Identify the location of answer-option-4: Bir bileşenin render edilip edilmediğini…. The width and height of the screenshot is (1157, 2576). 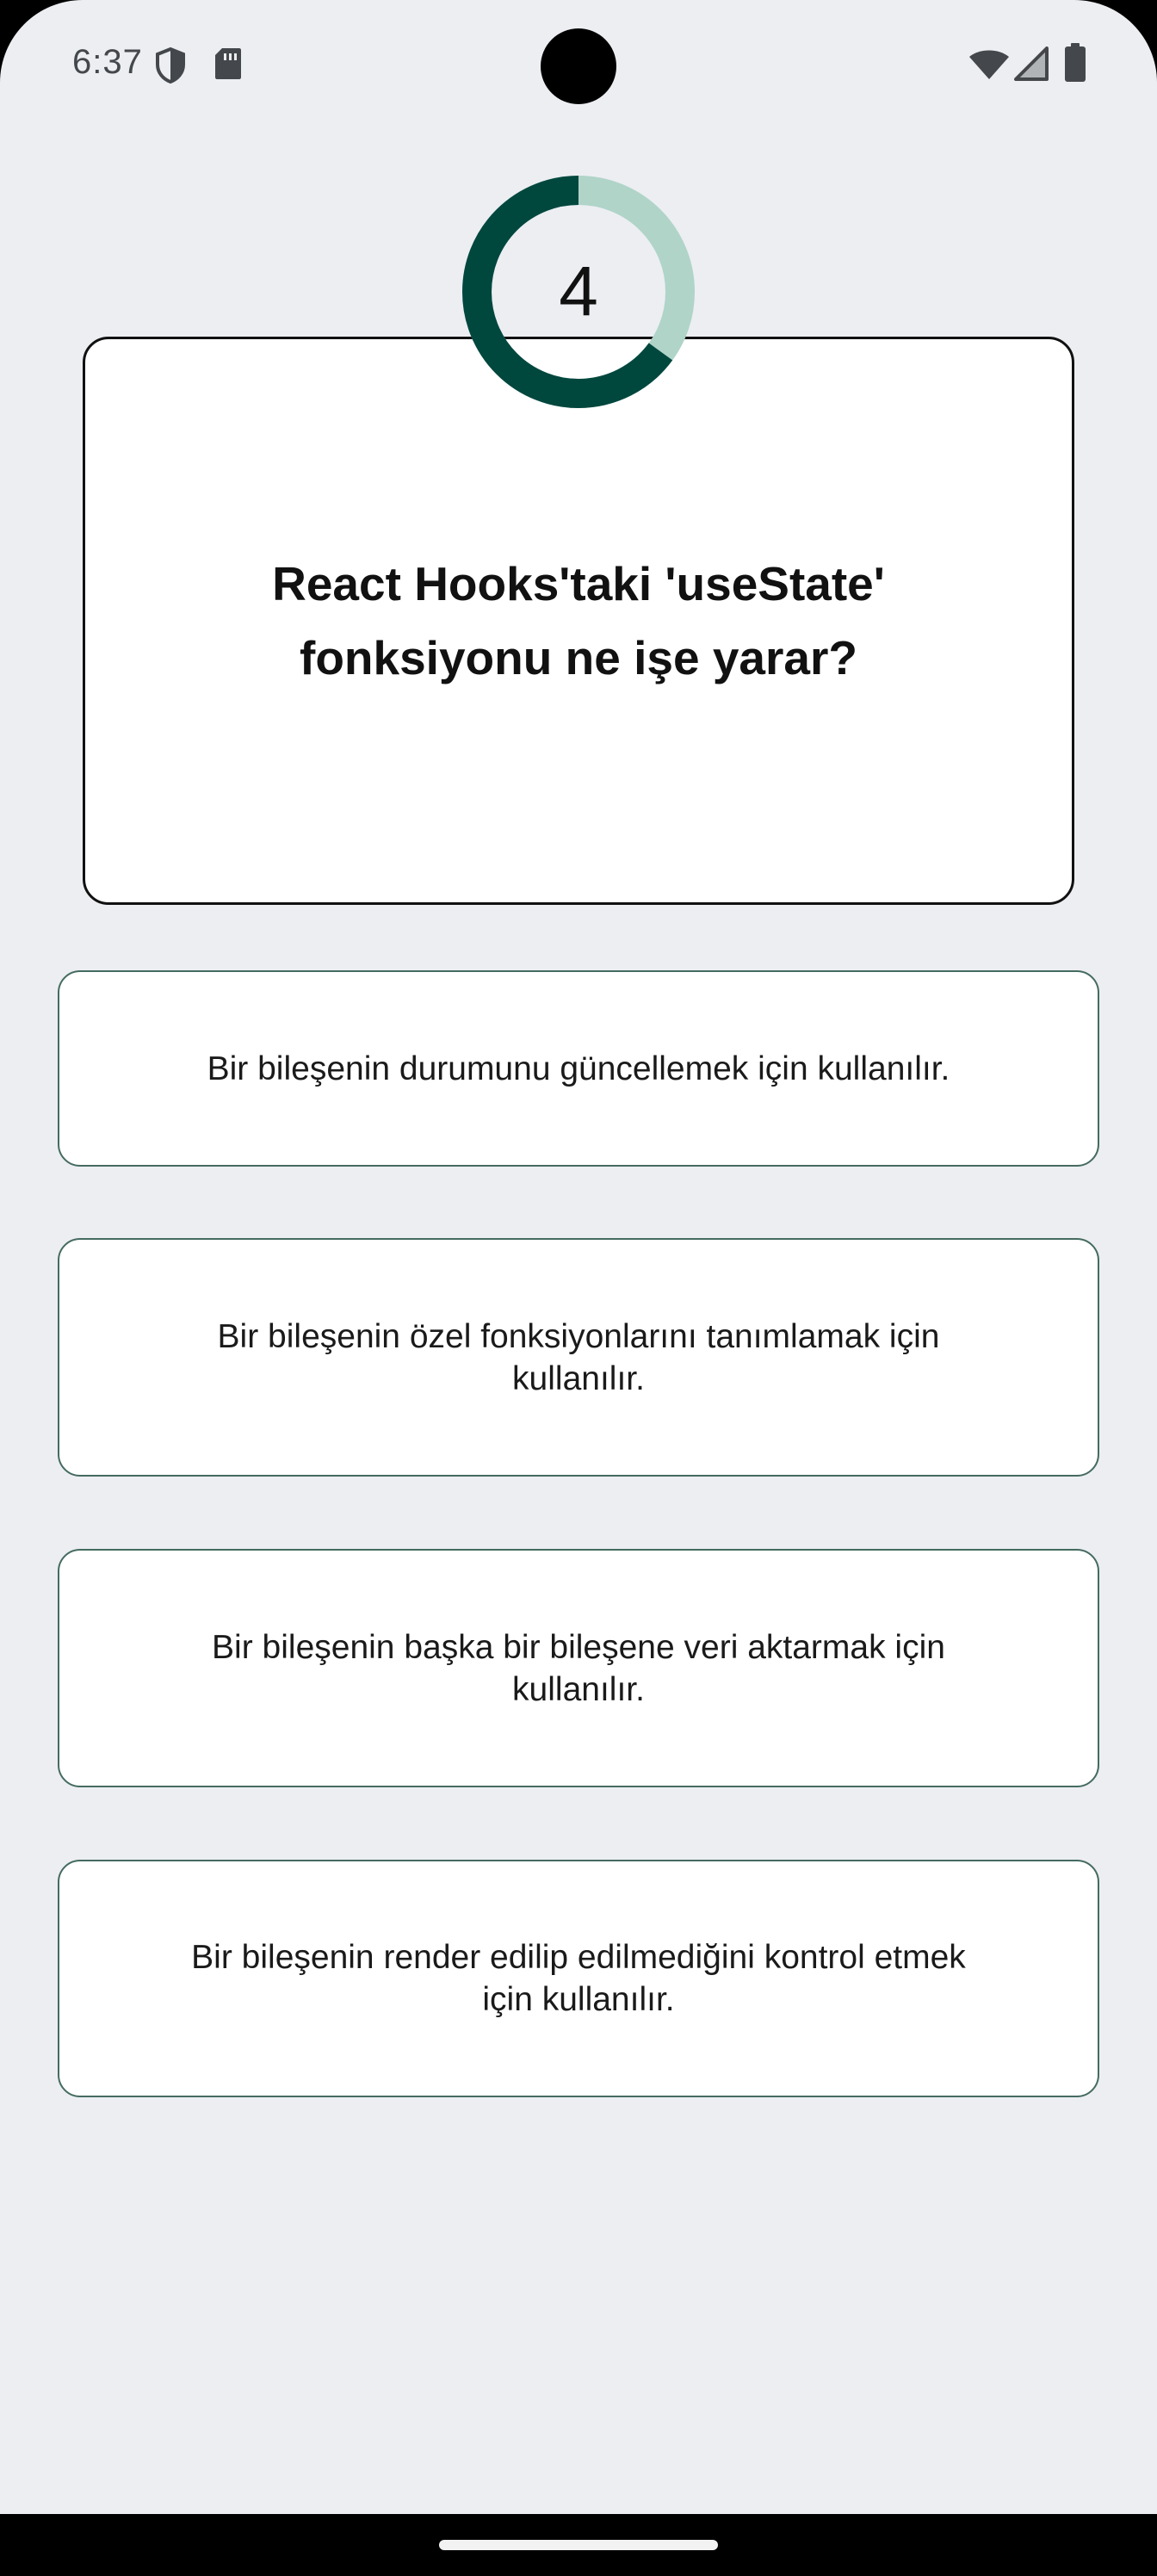
(579, 1979).